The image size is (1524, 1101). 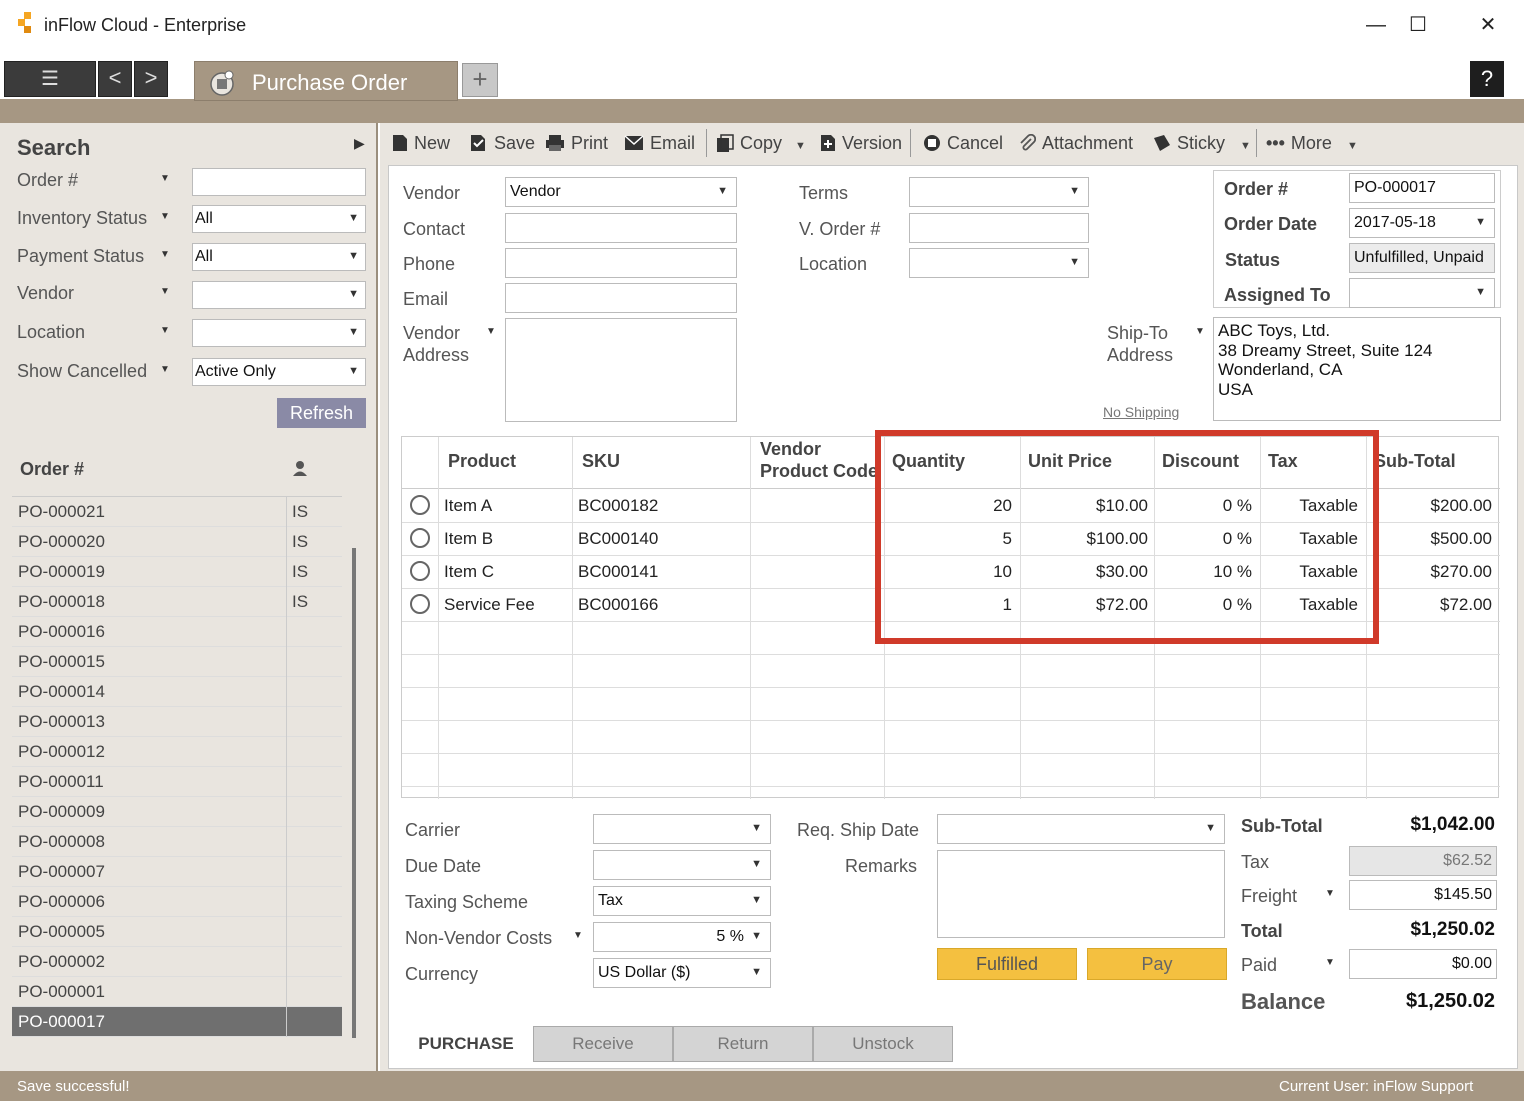 I want to click on vendor-address-input, so click(x=621, y=370).